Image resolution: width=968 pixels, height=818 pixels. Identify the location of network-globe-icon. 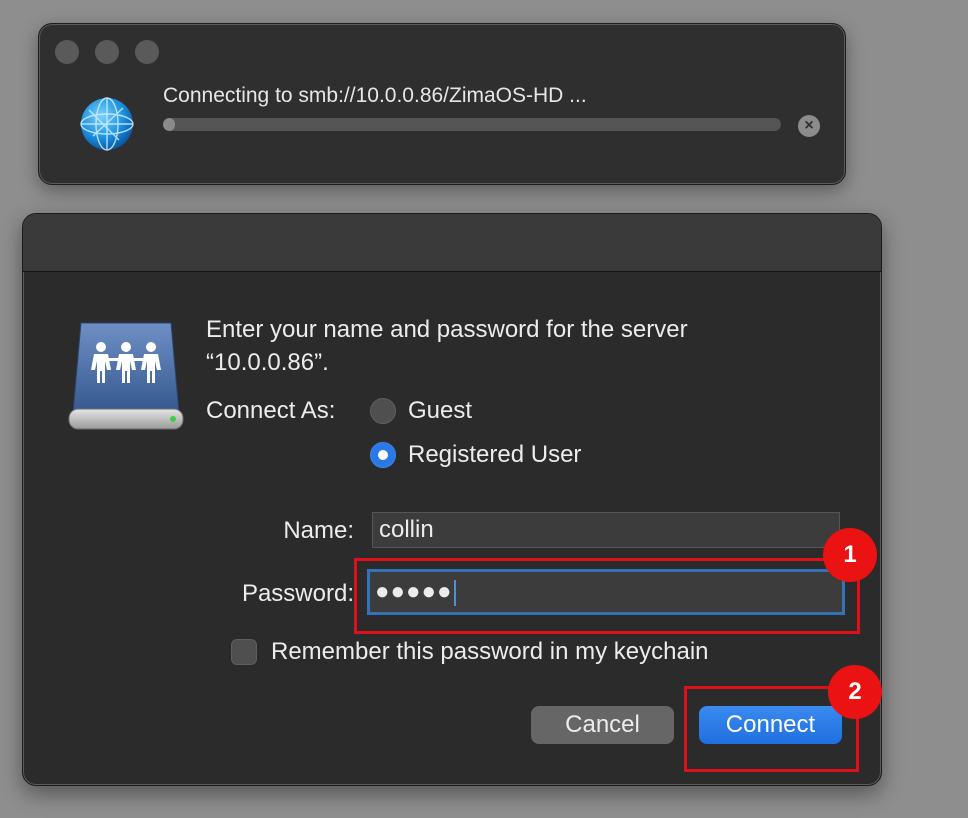
(107, 124).